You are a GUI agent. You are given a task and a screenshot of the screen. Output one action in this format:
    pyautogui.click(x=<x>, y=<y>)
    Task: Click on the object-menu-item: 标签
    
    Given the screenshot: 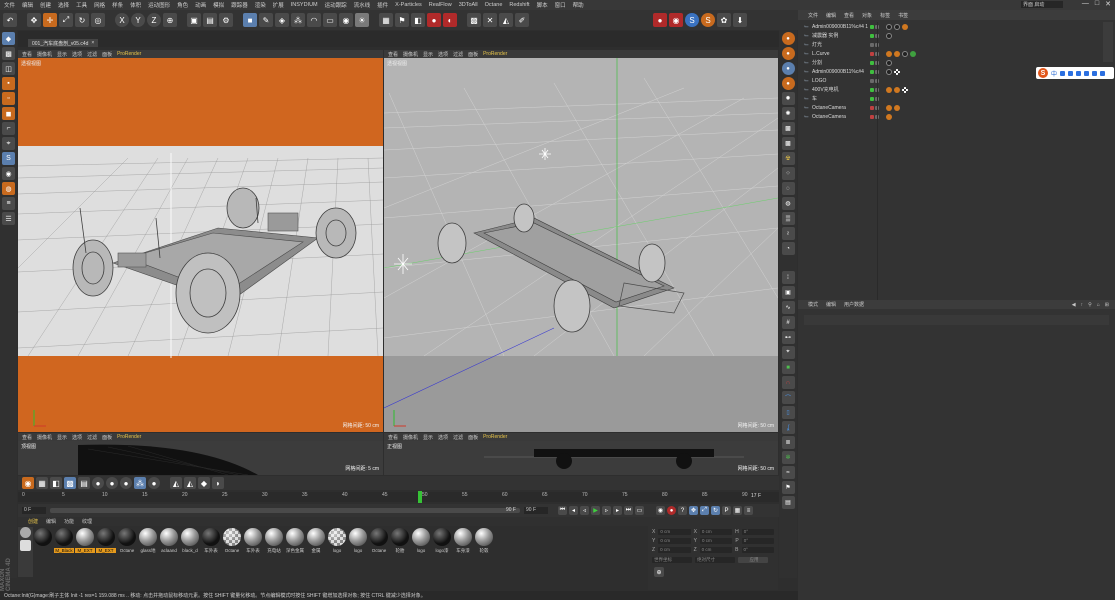 What is the action you would take?
    pyautogui.click(x=885, y=15)
    